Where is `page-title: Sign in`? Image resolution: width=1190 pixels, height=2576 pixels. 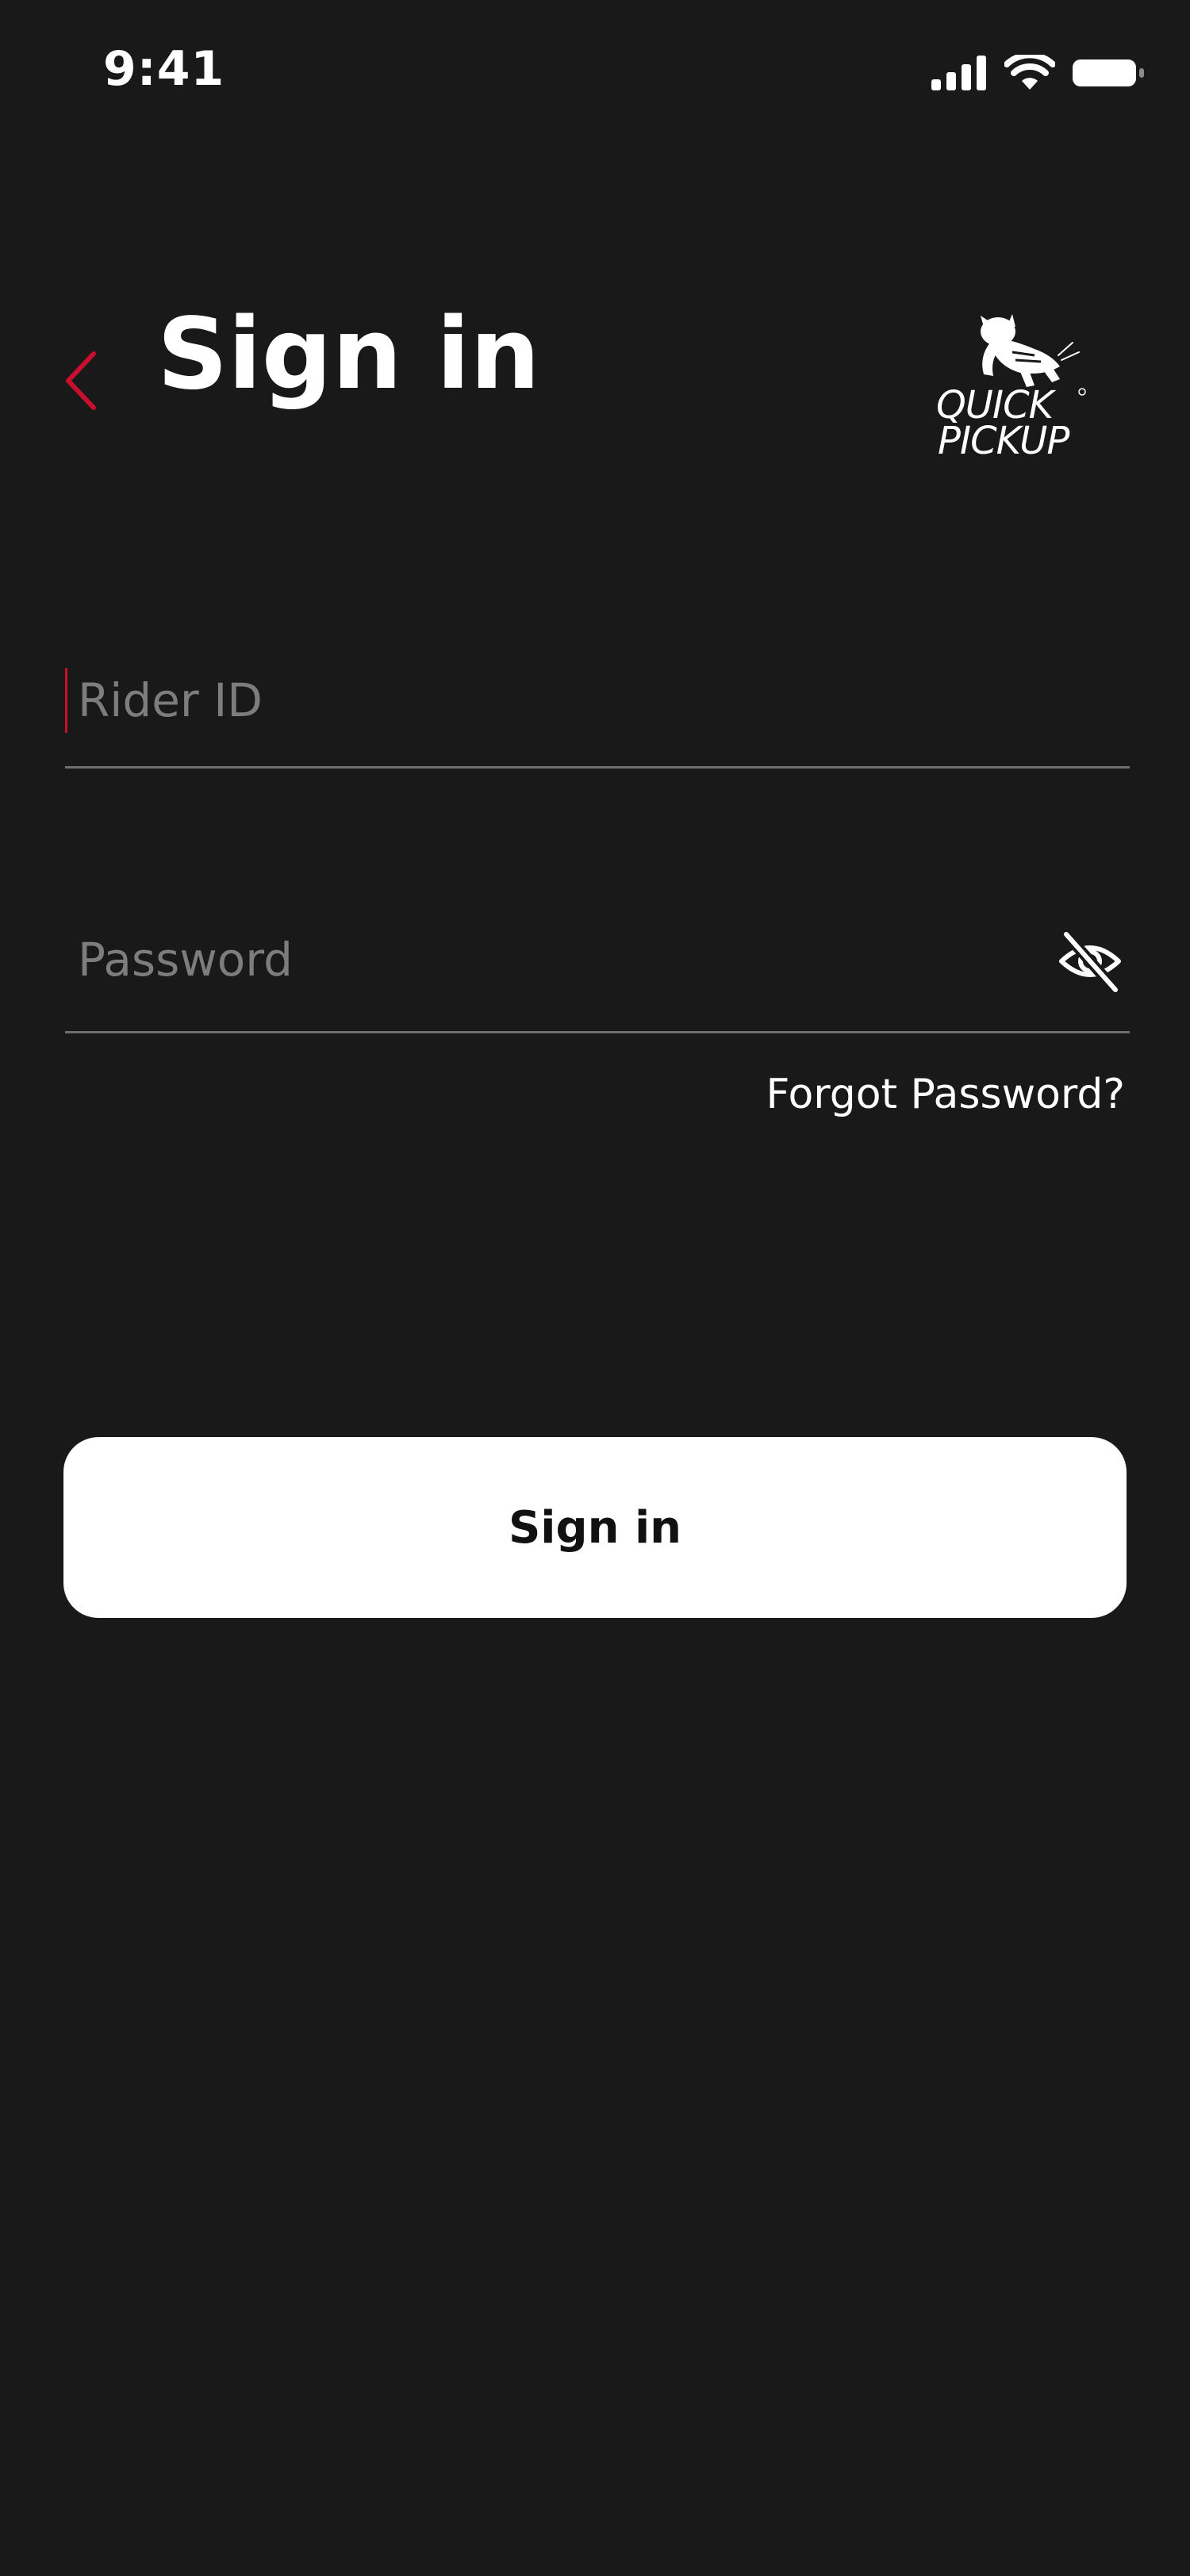 page-title: Sign in is located at coordinates (348, 355).